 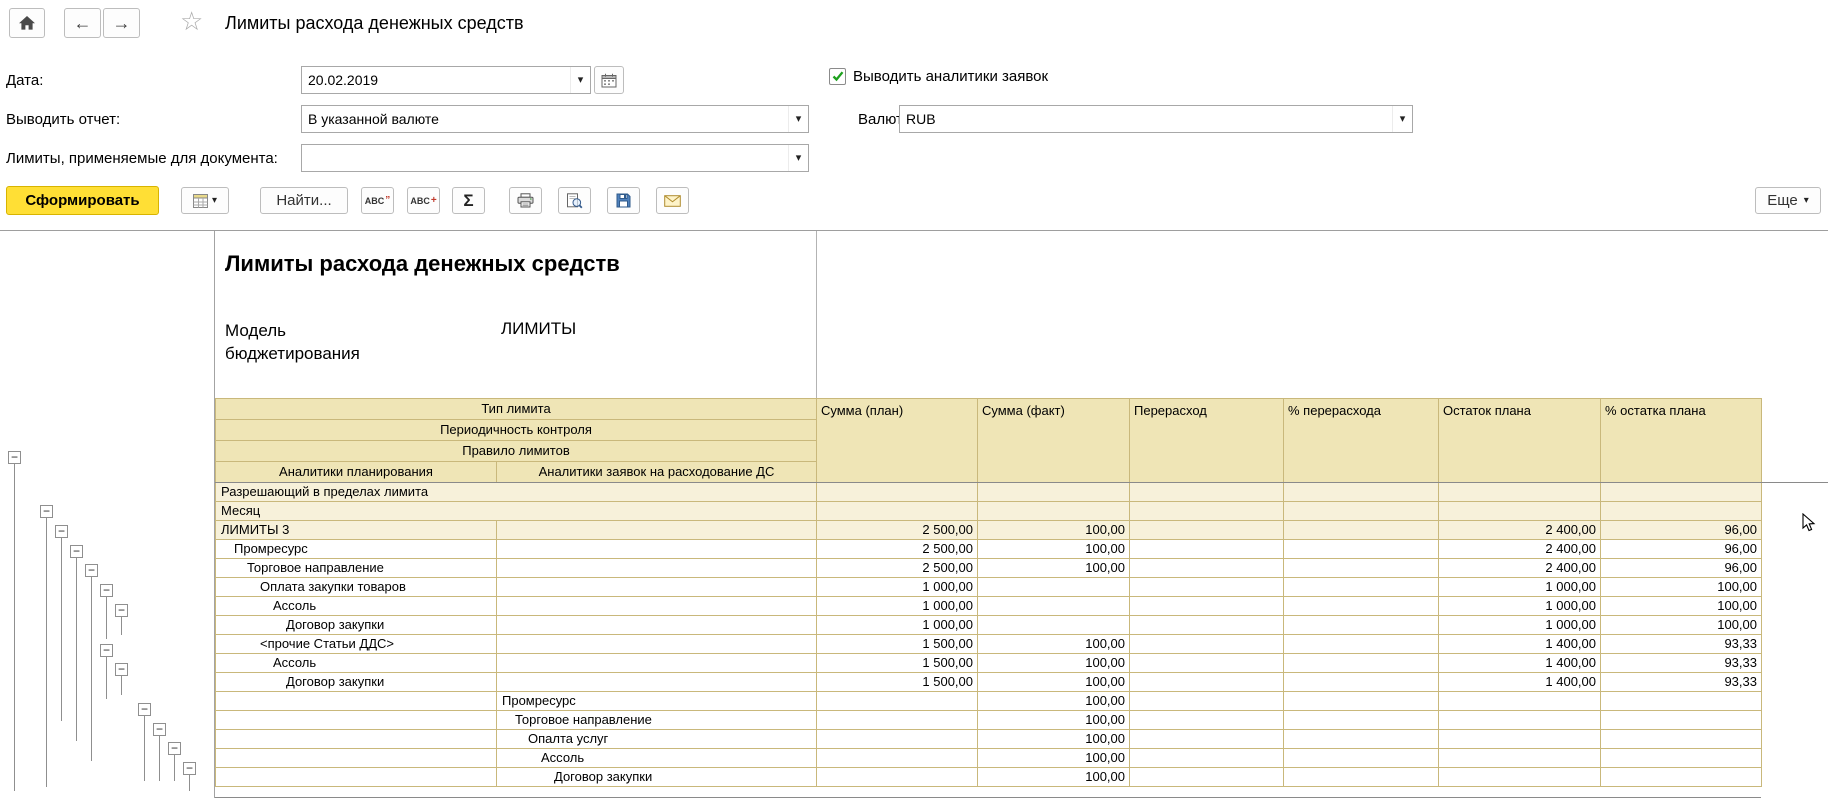 I want to click on budget-model-label: Модель бюджетирования, so click(x=312, y=342).